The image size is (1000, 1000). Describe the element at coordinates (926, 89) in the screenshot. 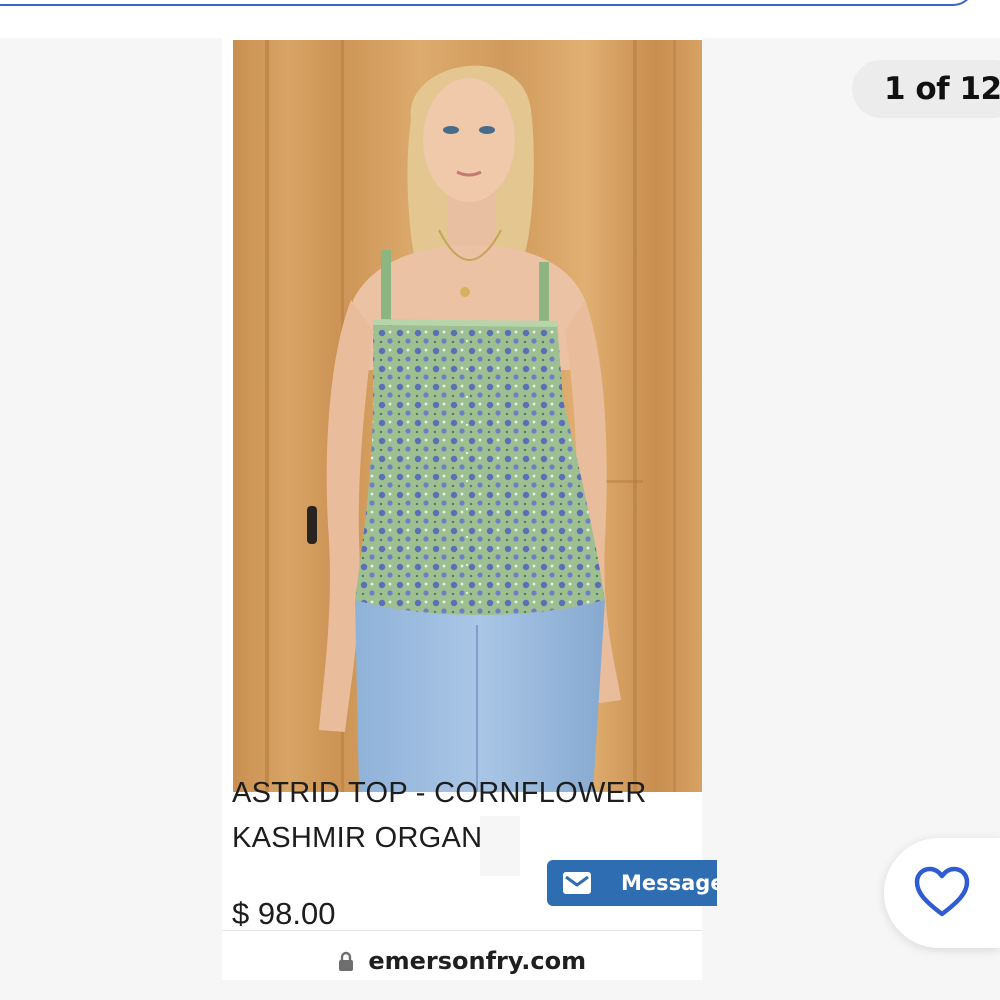

I see `image-counter: 1 of 12` at that location.